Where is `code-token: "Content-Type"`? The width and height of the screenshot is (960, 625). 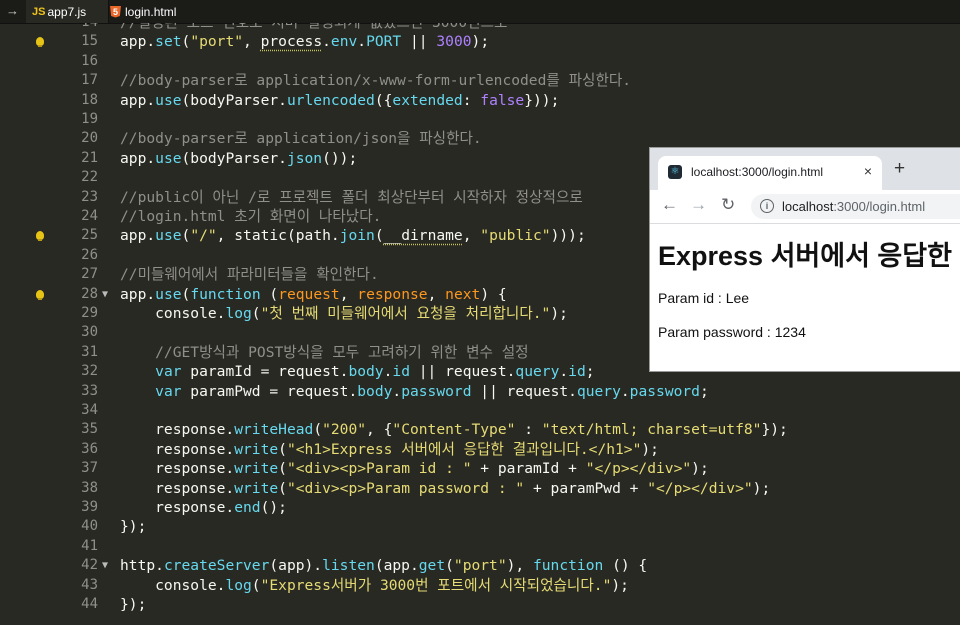 code-token: "Content-Type" is located at coordinates (454, 430).